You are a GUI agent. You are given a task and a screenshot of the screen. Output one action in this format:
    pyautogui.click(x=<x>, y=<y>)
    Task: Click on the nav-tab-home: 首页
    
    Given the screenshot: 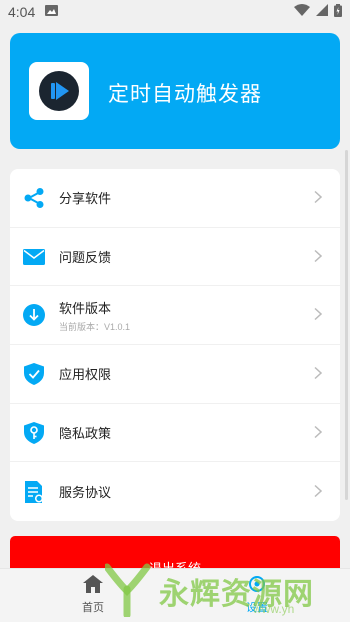 What is the action you would take?
    pyautogui.click(x=93, y=595)
    